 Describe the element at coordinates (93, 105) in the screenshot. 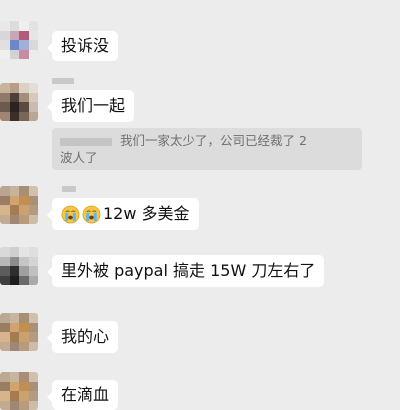

I see `message-text: 我们一起` at that location.